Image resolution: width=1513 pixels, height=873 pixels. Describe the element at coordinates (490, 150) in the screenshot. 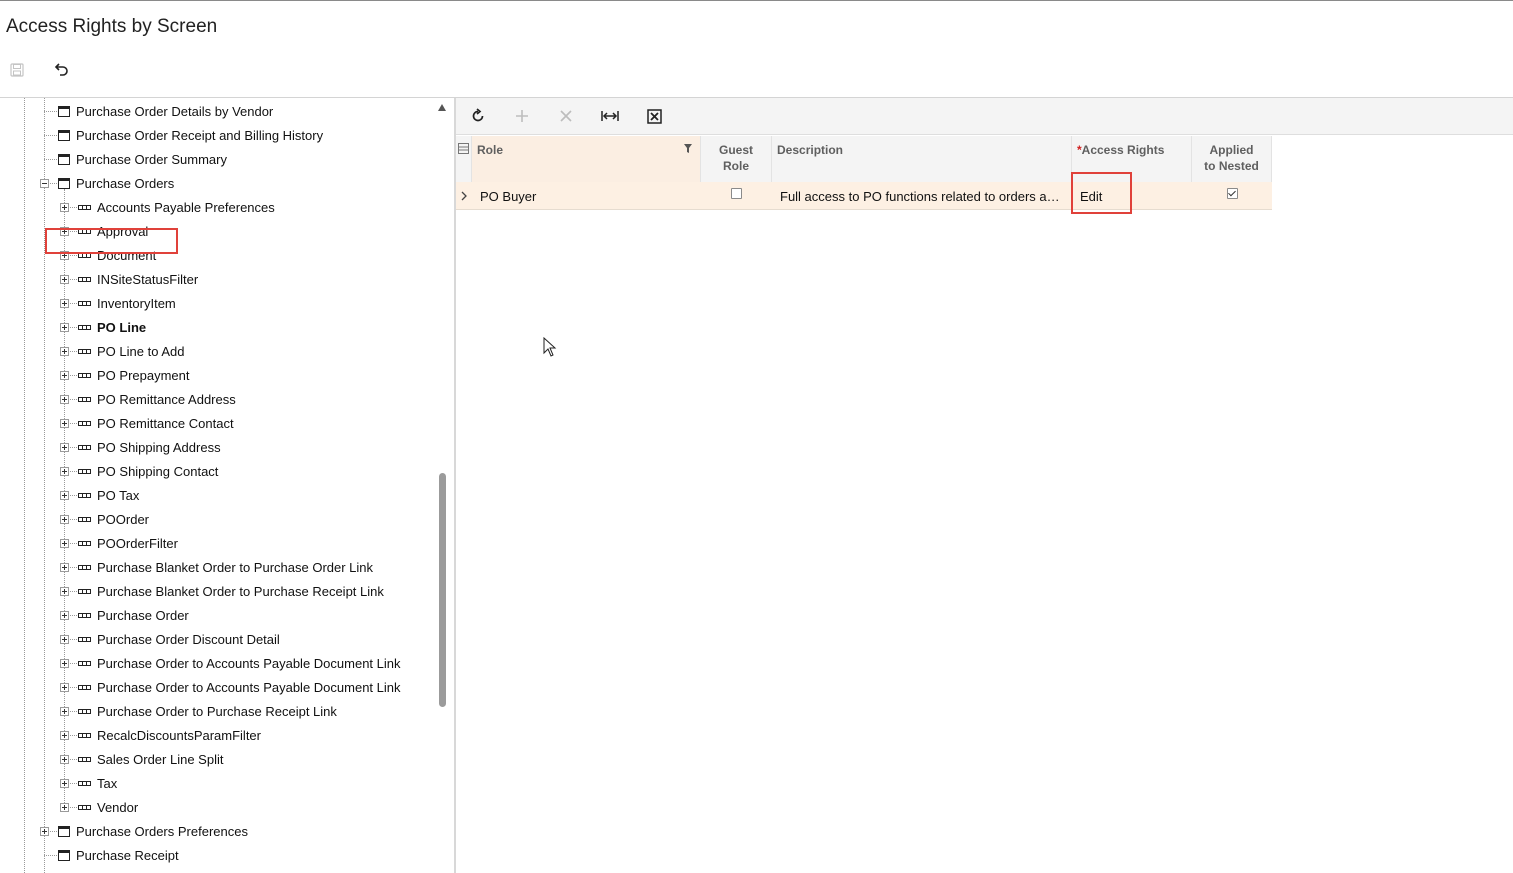

I see `role-header-label: Role` at that location.